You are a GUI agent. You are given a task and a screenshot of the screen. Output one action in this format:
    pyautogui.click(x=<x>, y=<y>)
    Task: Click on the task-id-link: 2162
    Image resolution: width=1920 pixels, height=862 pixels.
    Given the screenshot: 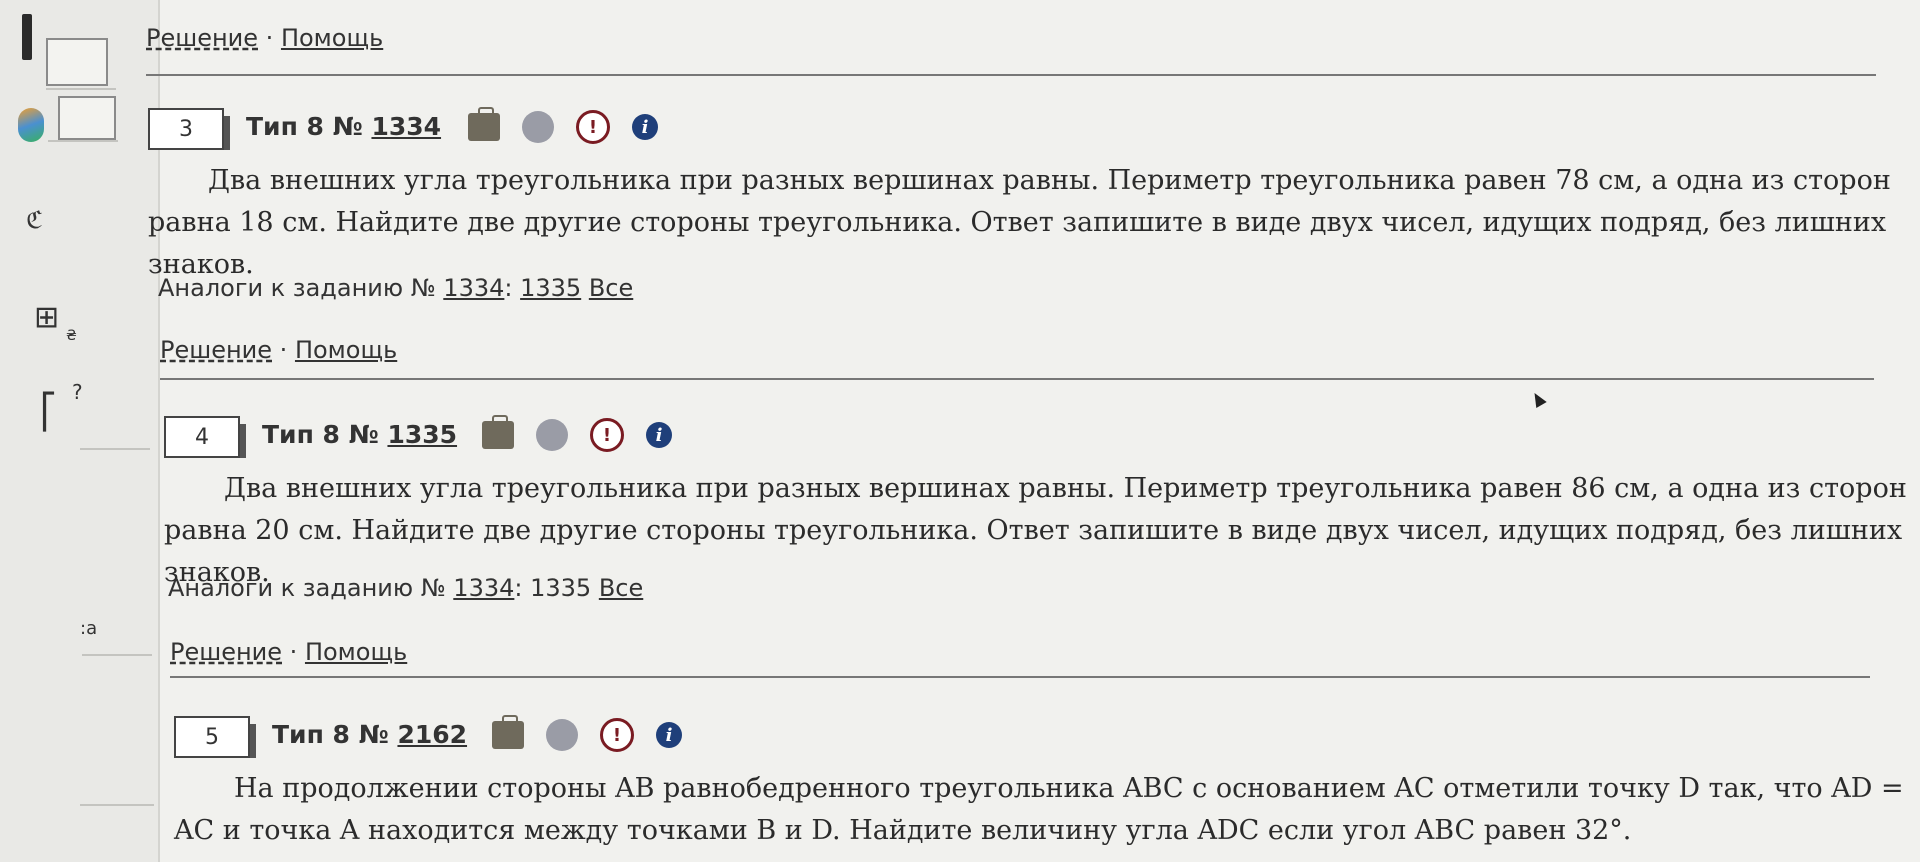 What is the action you would take?
    pyautogui.click(x=432, y=734)
    